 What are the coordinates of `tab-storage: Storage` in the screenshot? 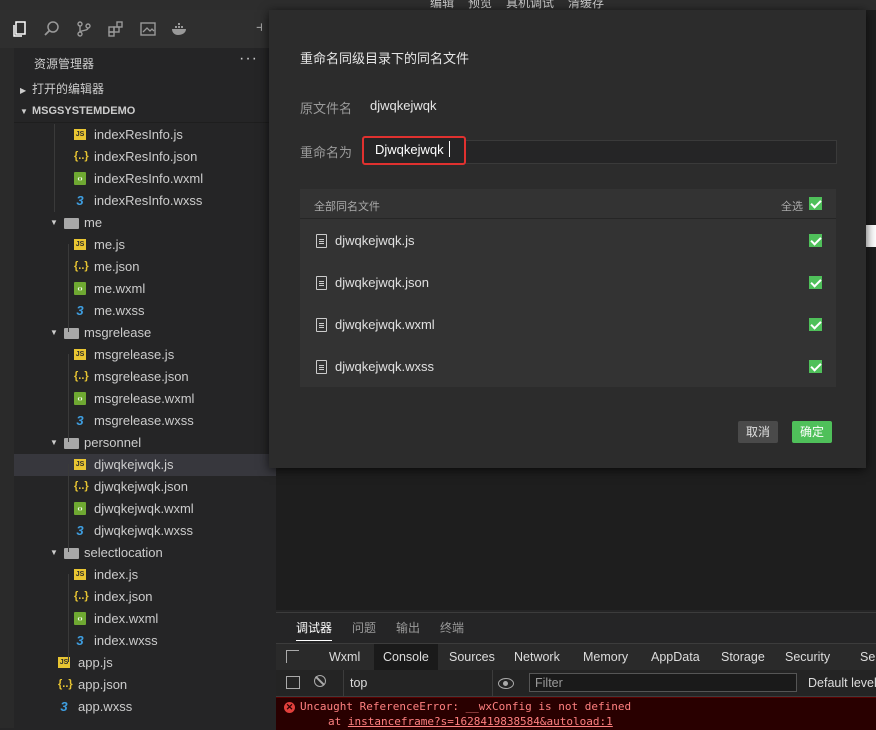 It's located at (743, 657).